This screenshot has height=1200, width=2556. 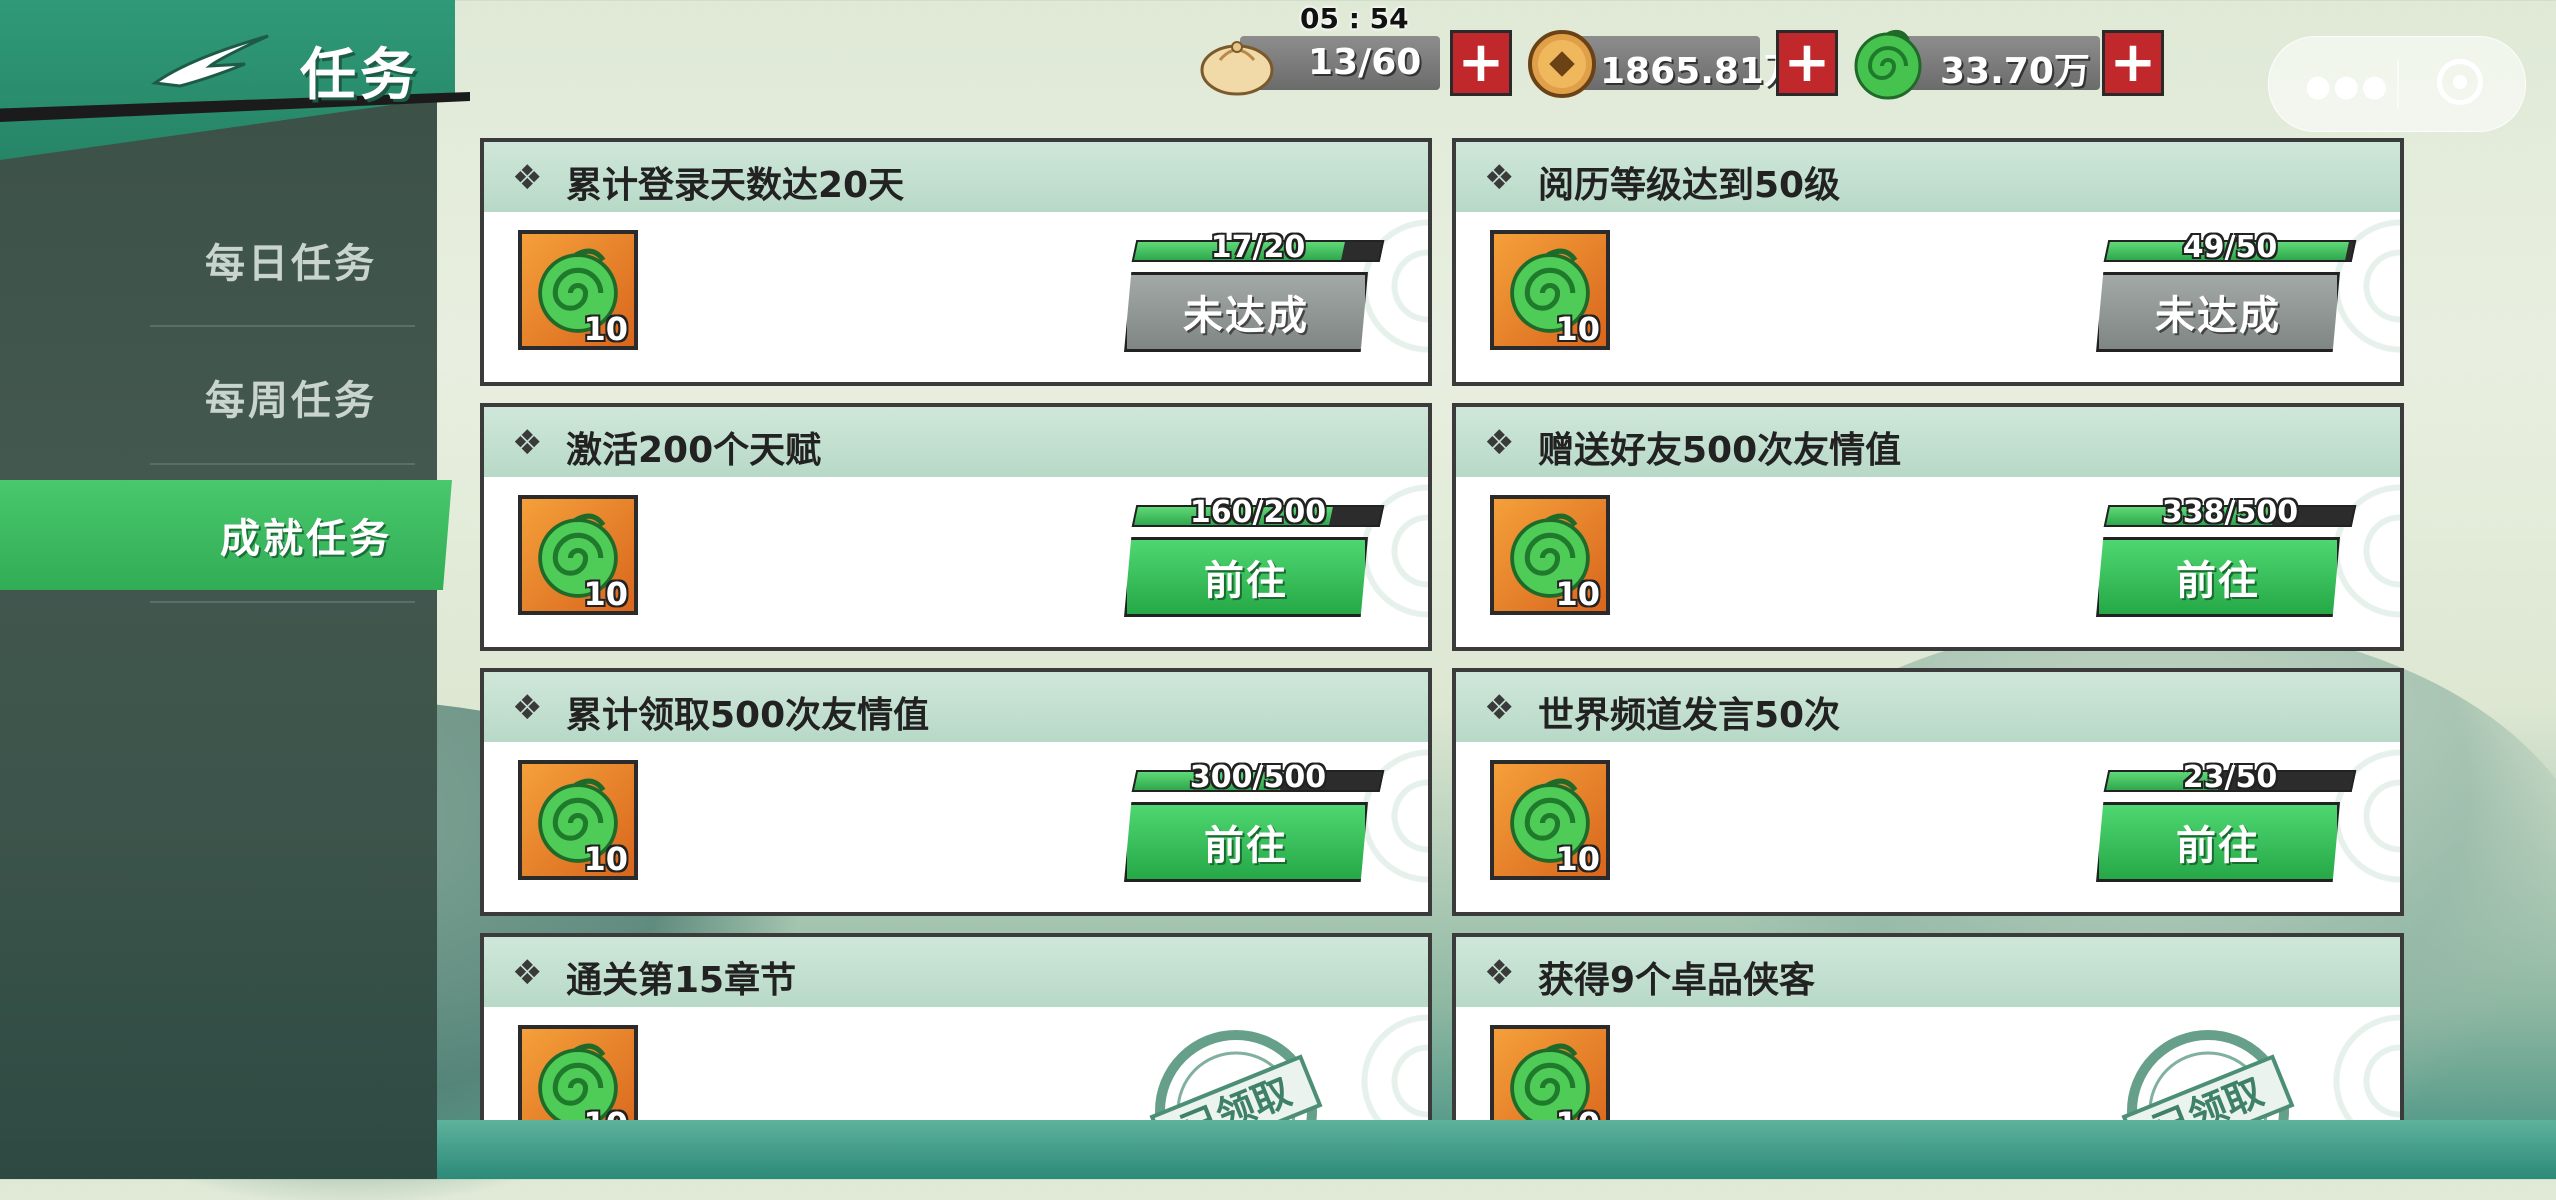 What do you see at coordinates (1928, 707) in the screenshot?
I see `task-header: ❖ 世界频道发言50次` at bounding box center [1928, 707].